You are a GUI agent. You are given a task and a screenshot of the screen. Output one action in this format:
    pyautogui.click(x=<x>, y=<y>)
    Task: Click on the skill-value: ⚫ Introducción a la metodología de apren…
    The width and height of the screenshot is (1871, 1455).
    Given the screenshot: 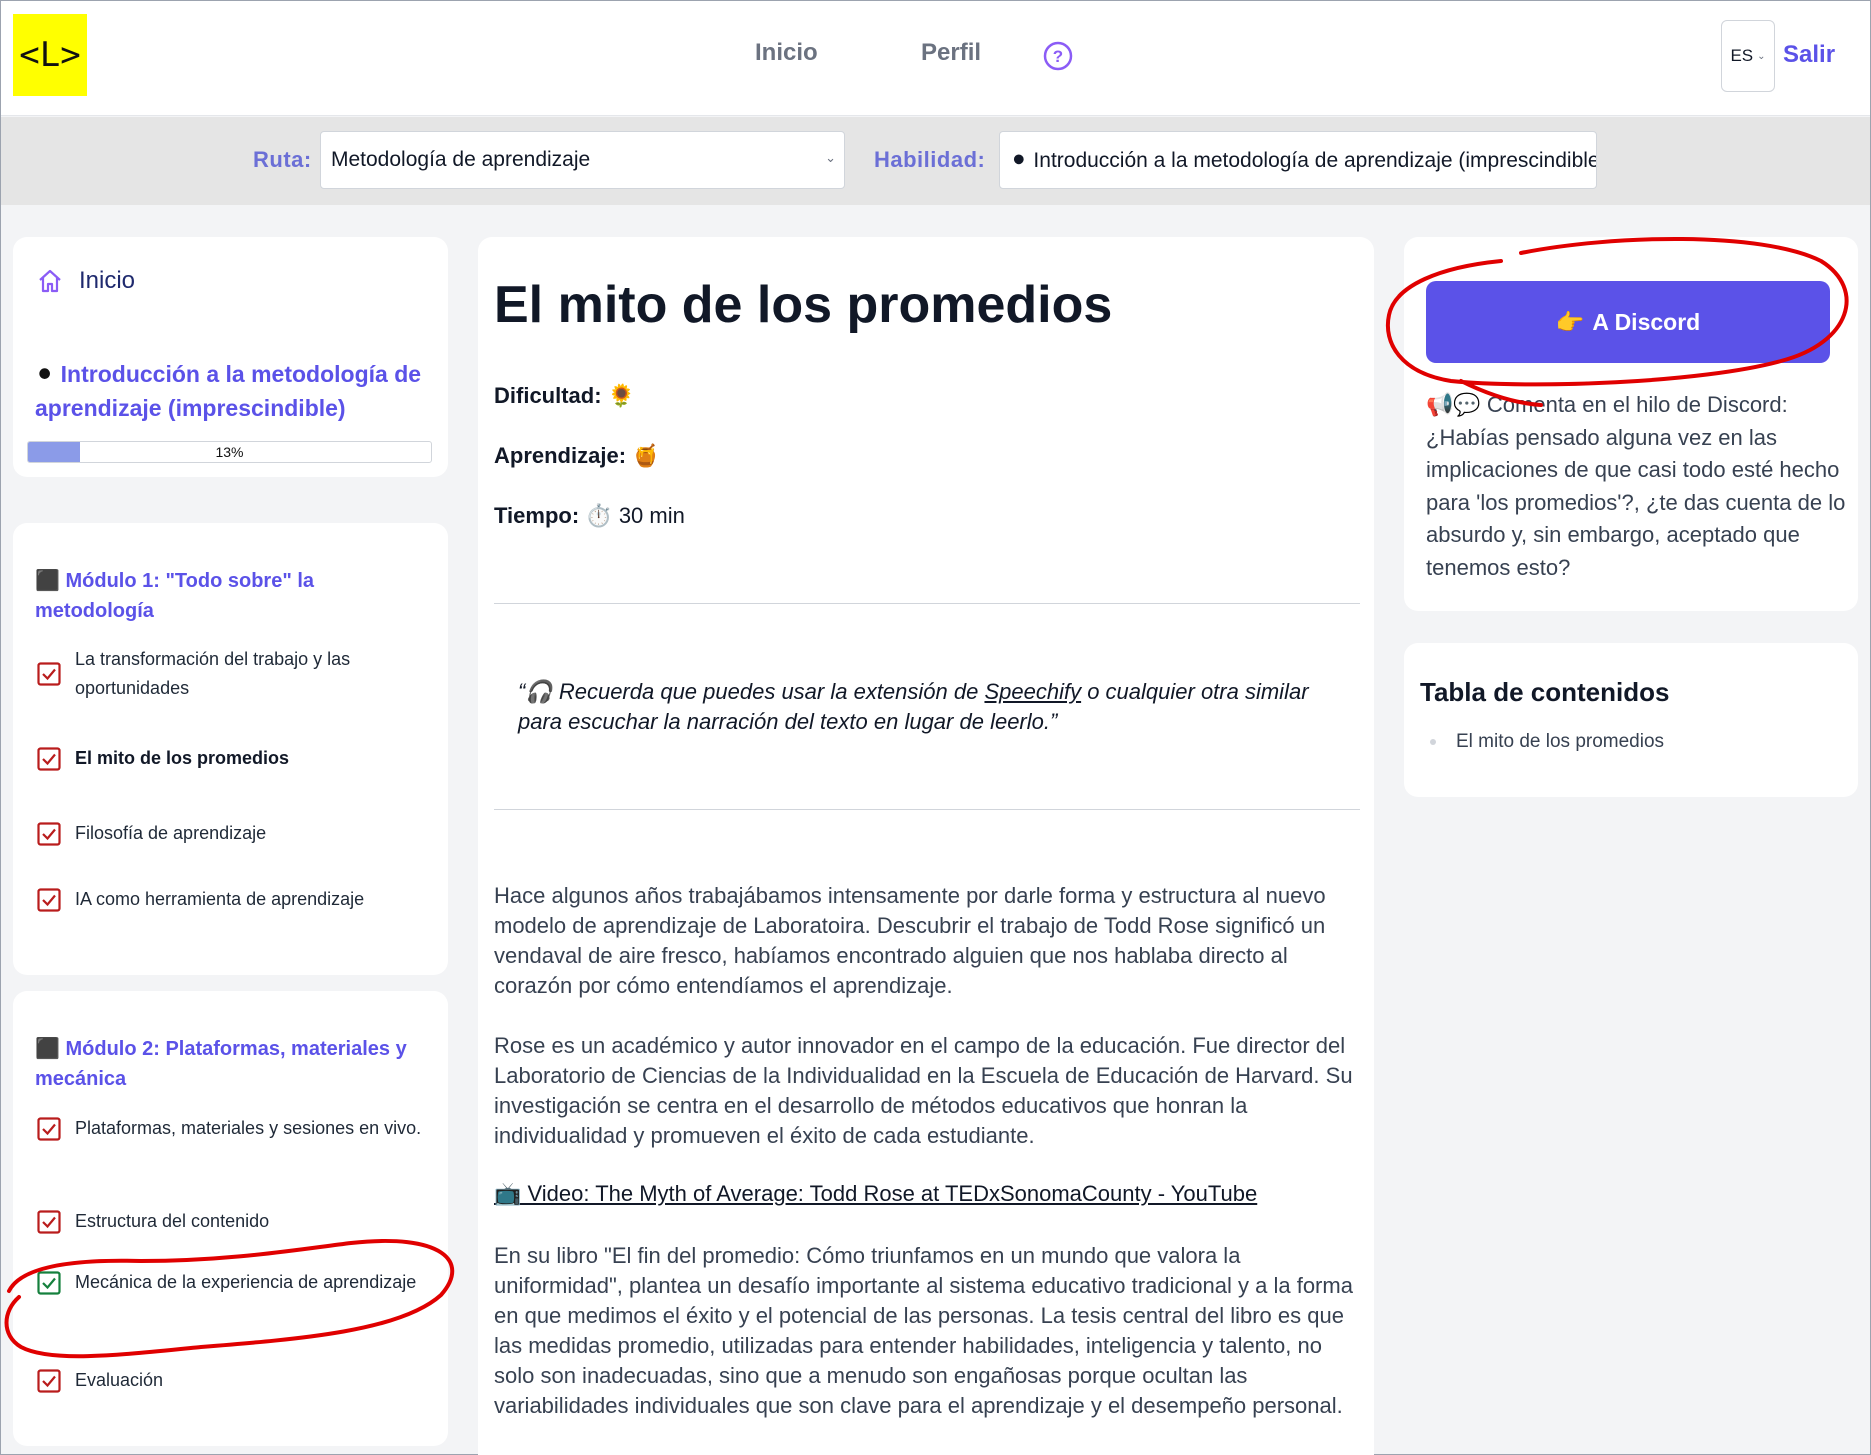 What is the action you would take?
    pyautogui.click(x=1303, y=160)
    